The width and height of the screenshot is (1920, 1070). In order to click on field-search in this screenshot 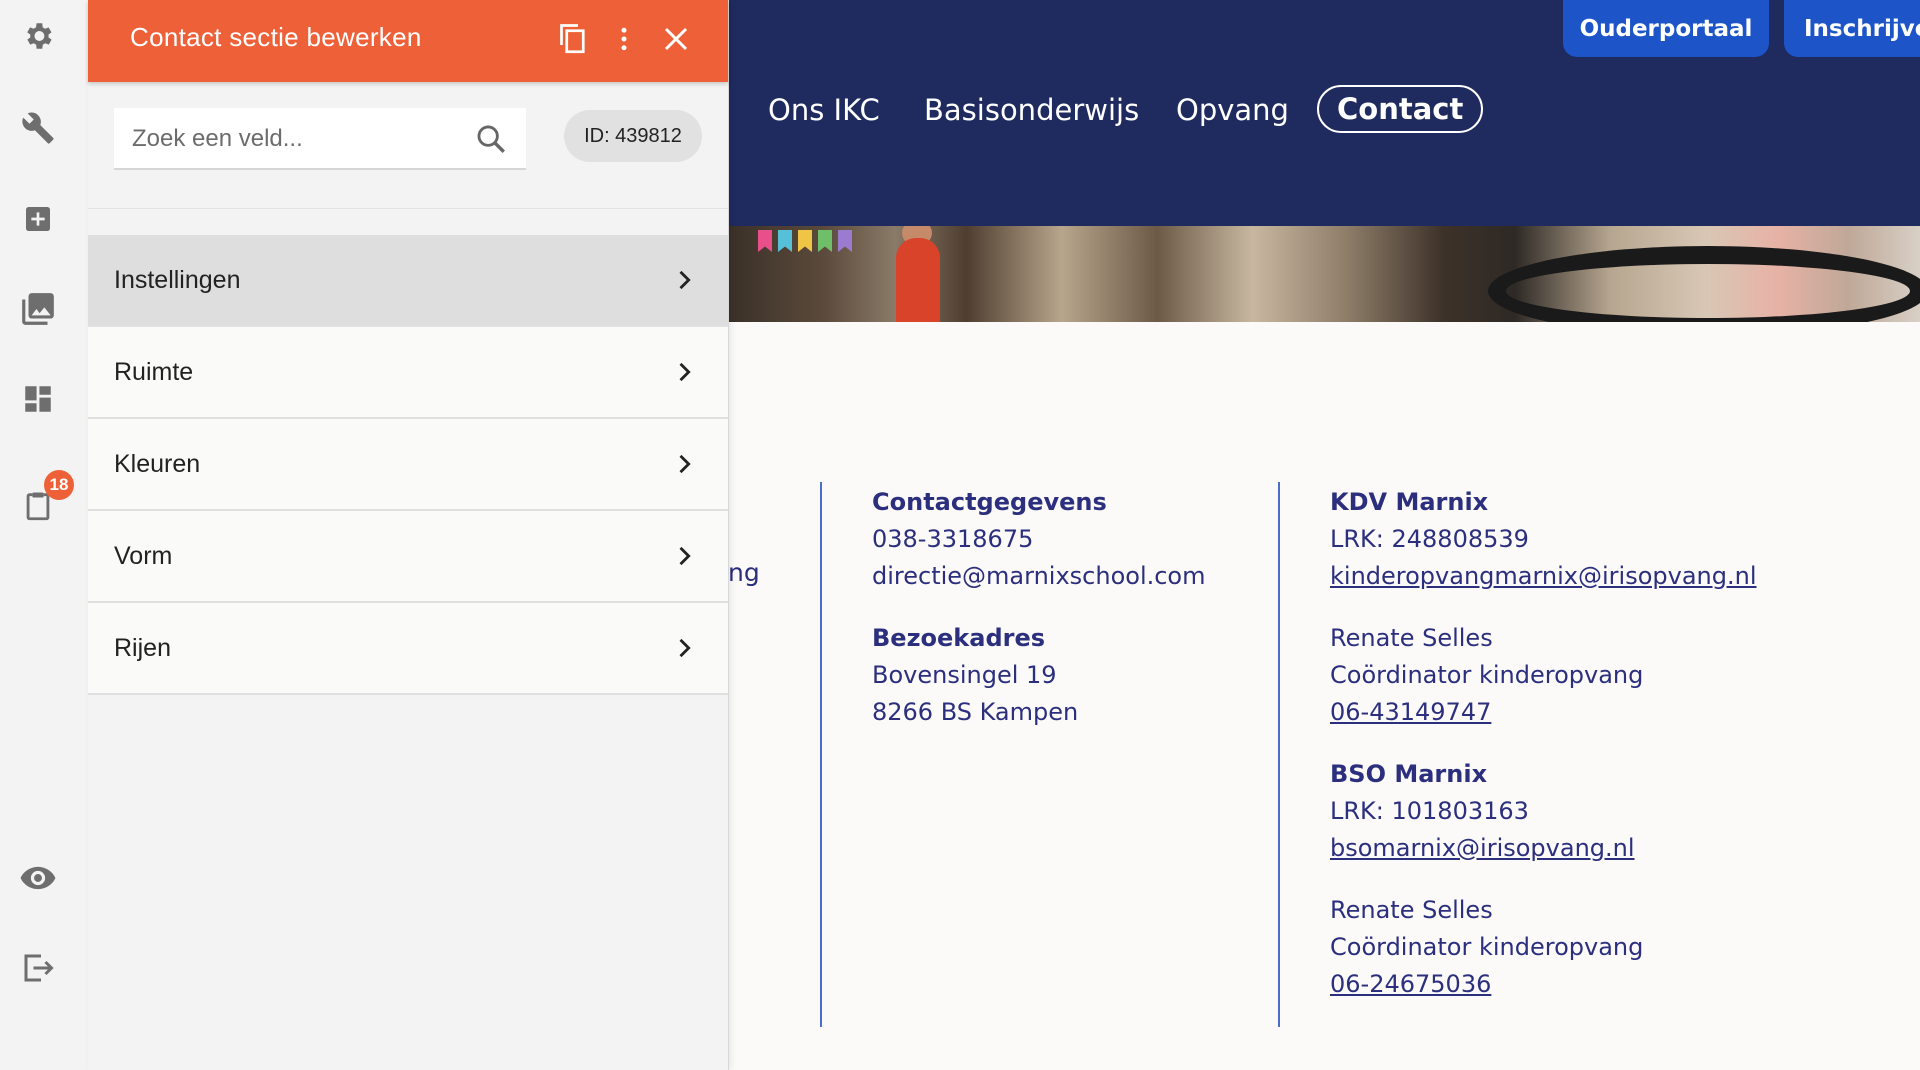, I will do `click(320, 139)`.